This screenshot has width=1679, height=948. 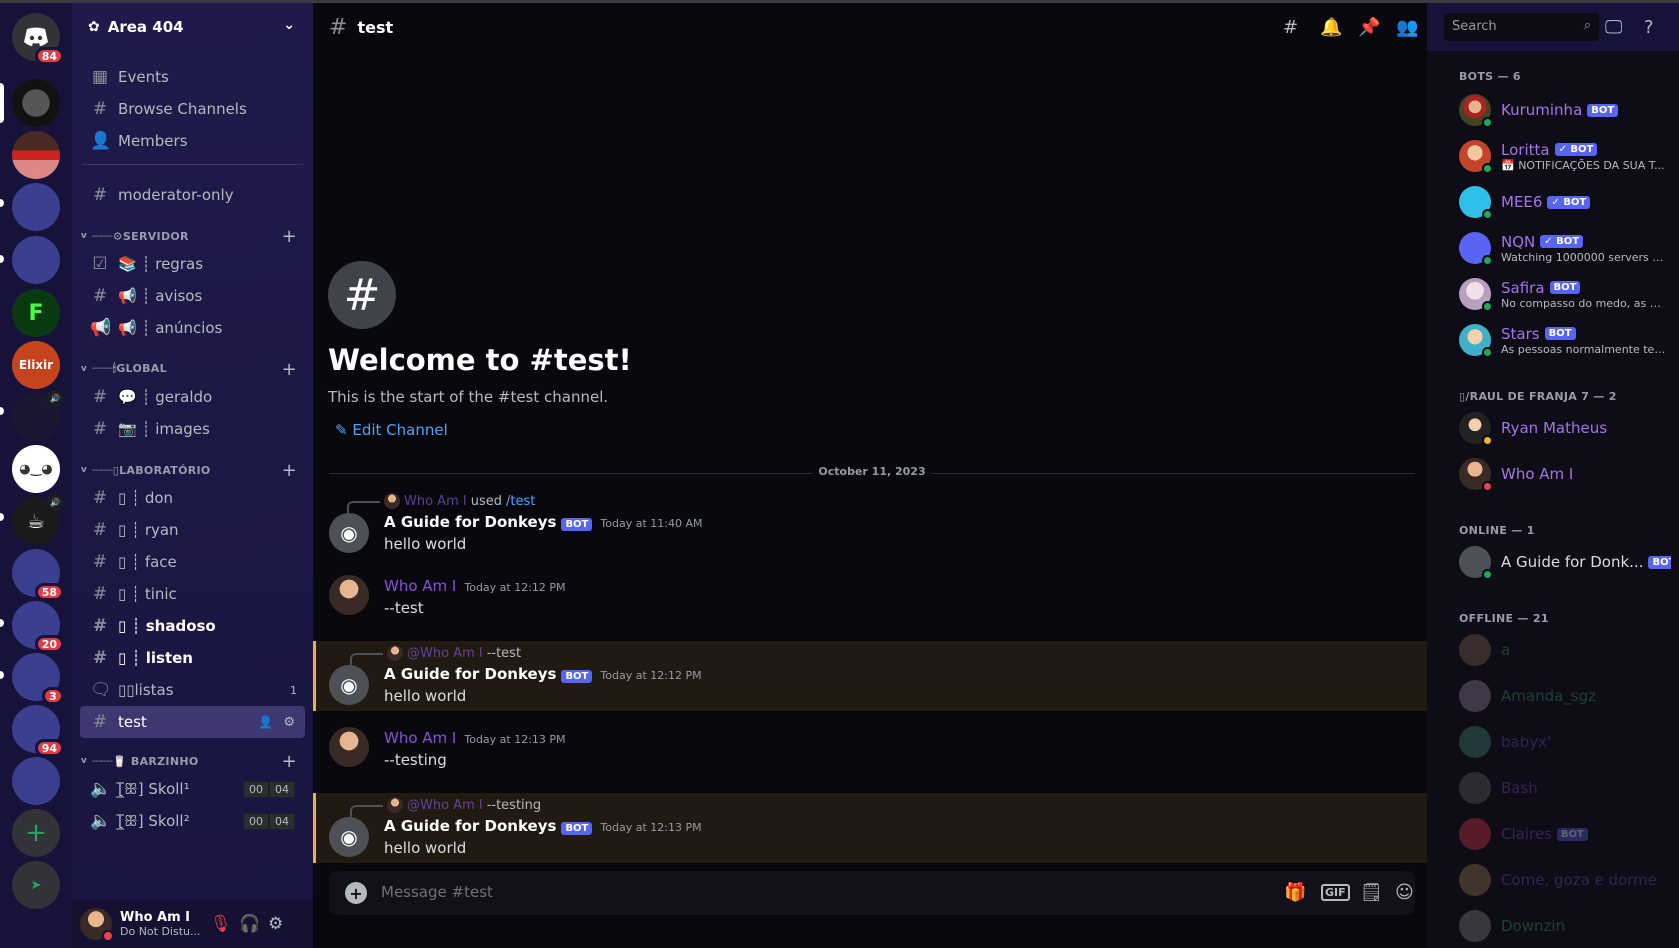 I want to click on member-mee6: MEE6 ✓ BOT, so click(x=1565, y=202).